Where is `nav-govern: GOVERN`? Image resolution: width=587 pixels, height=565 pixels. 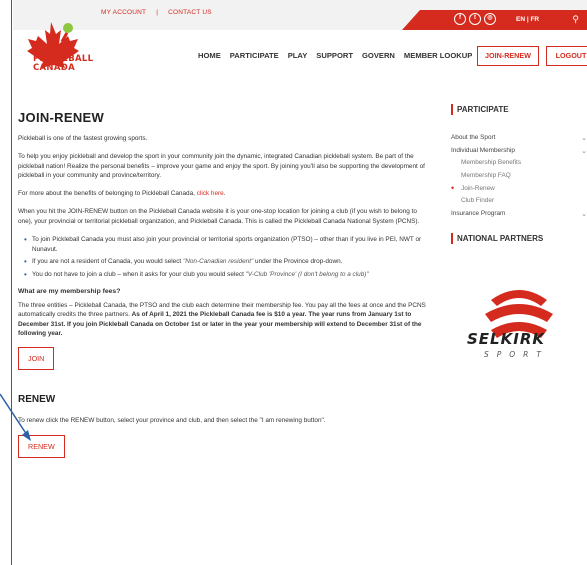
nav-govern: GOVERN is located at coordinates (378, 55).